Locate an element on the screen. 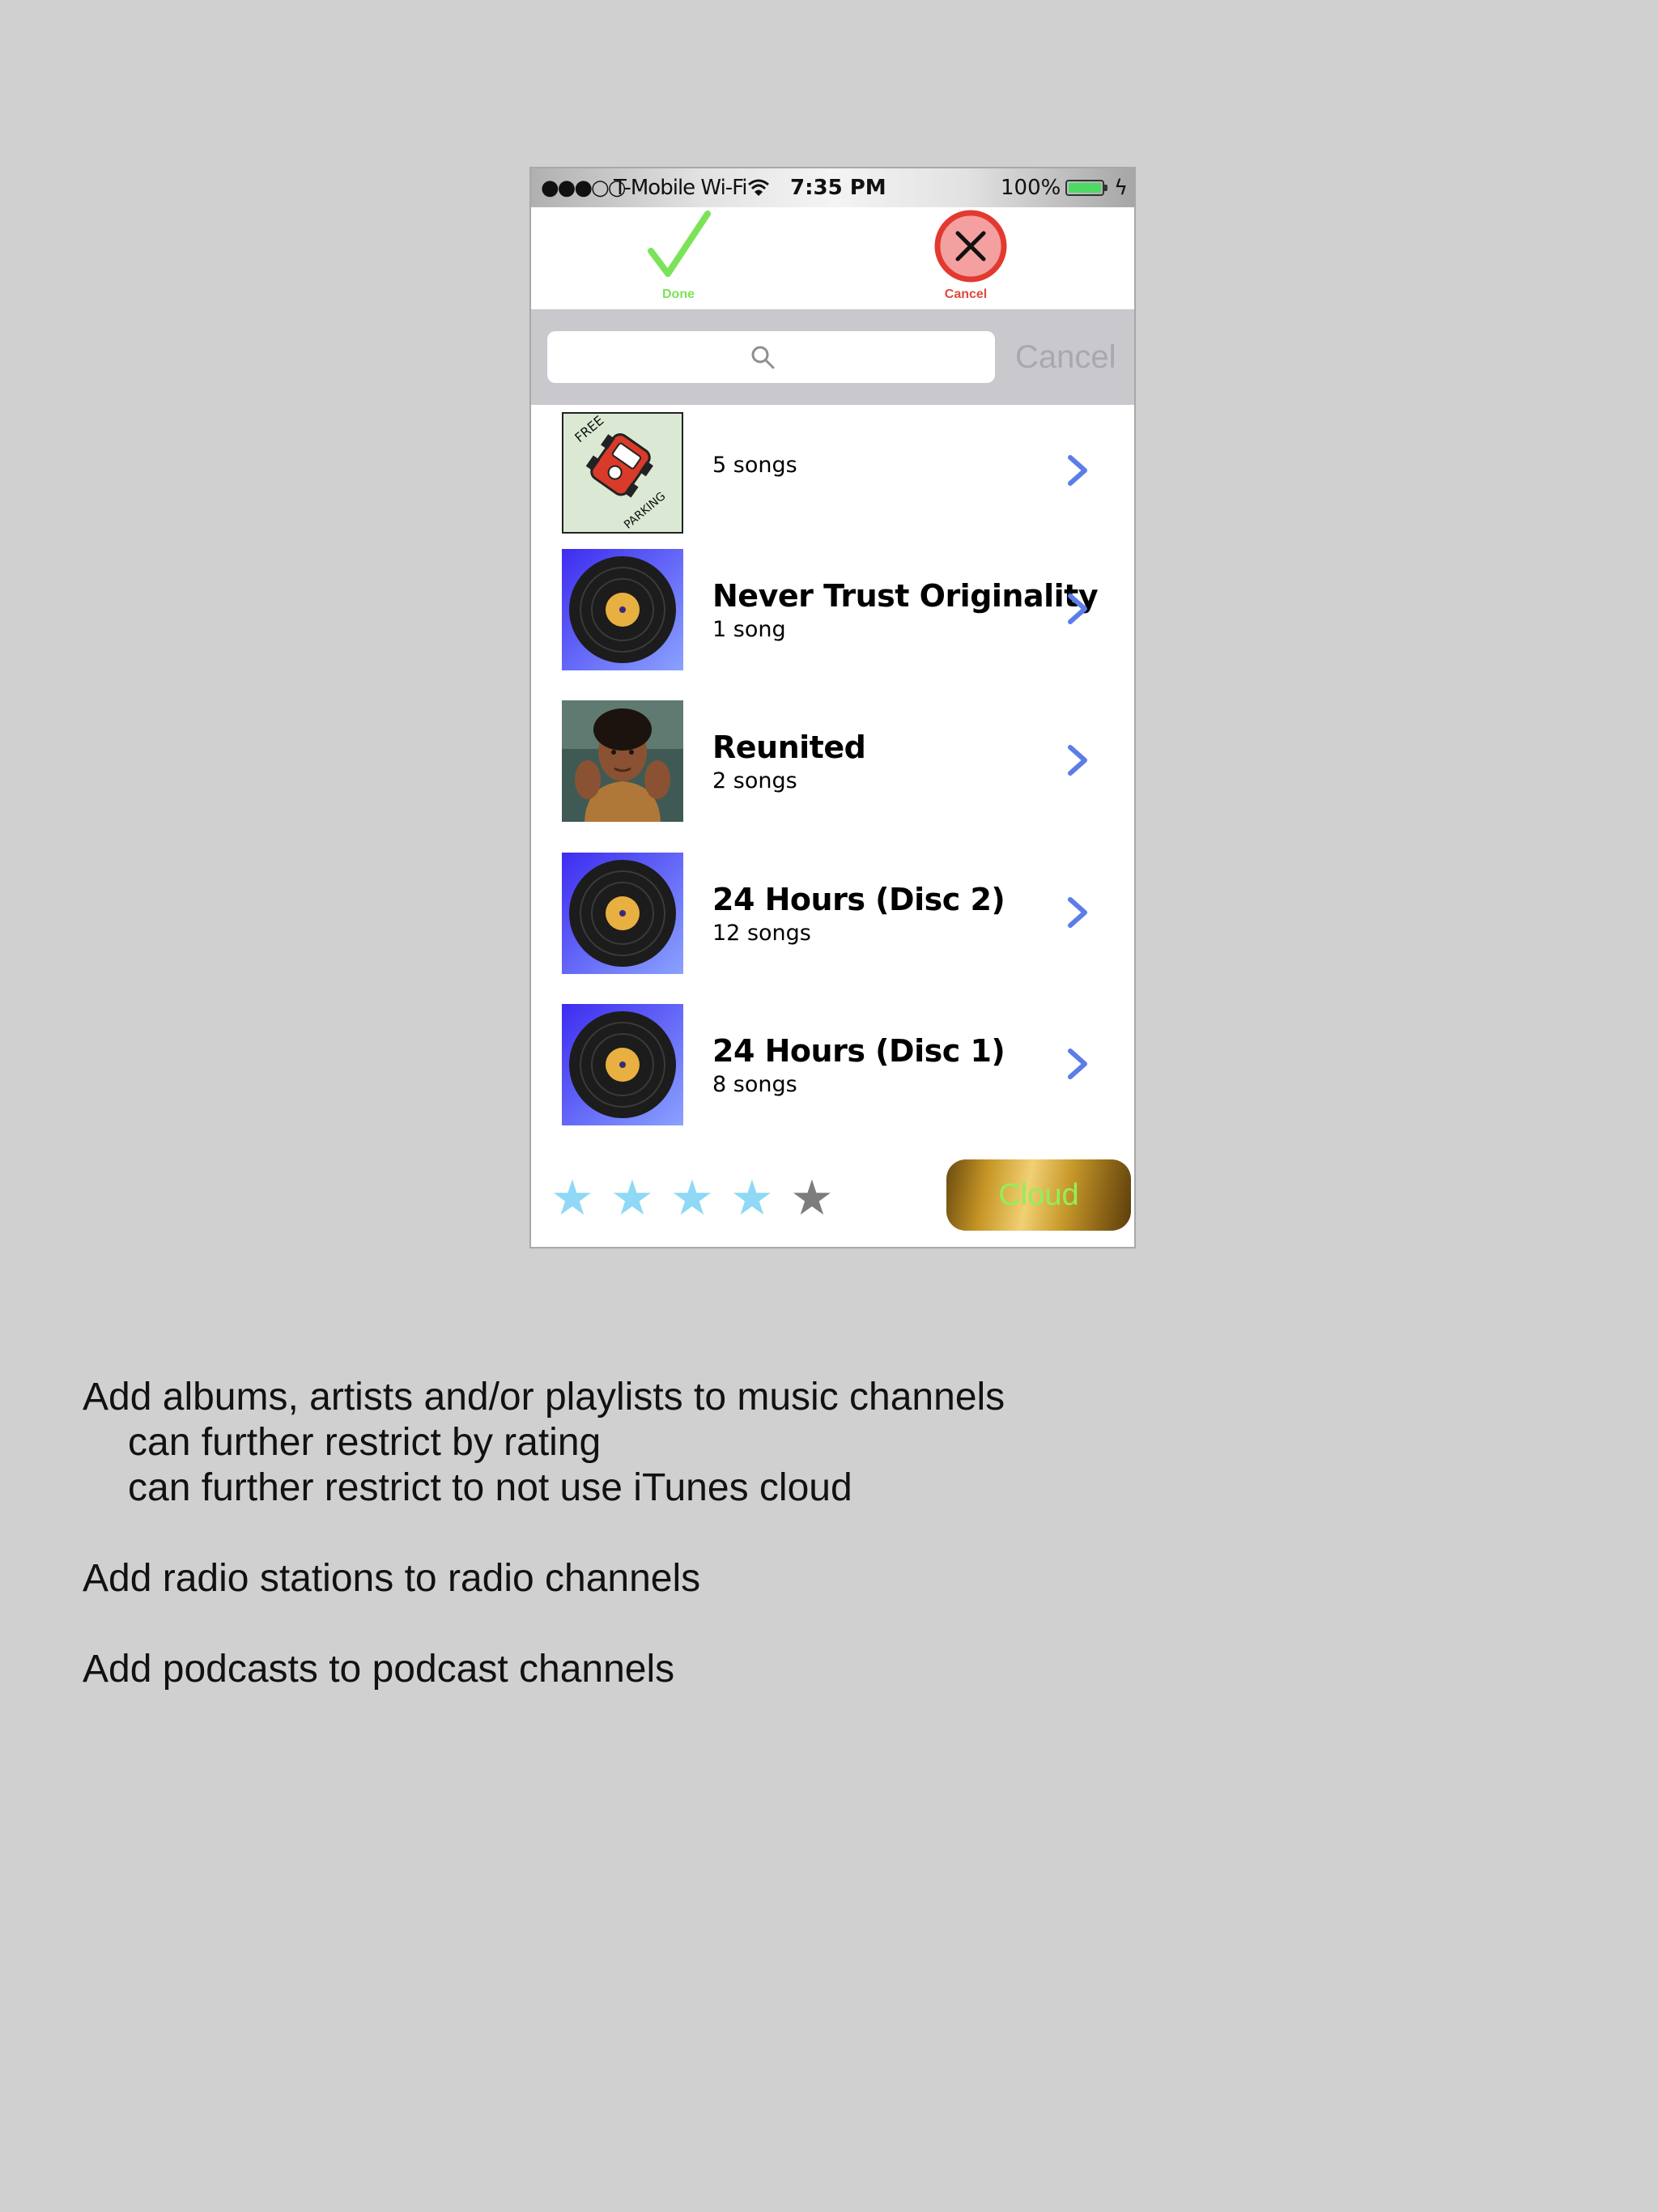  cancel-button: Cancel is located at coordinates (965, 258).